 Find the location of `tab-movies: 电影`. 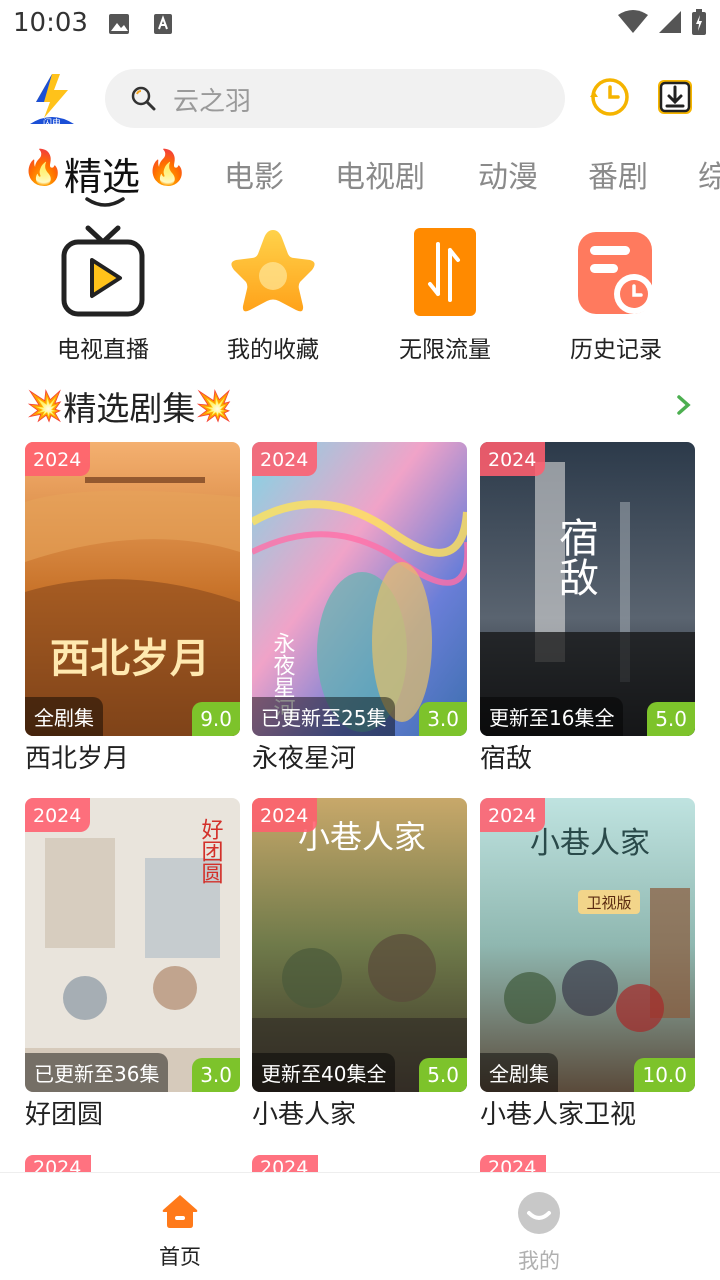

tab-movies: 电影 is located at coordinates (254, 174).